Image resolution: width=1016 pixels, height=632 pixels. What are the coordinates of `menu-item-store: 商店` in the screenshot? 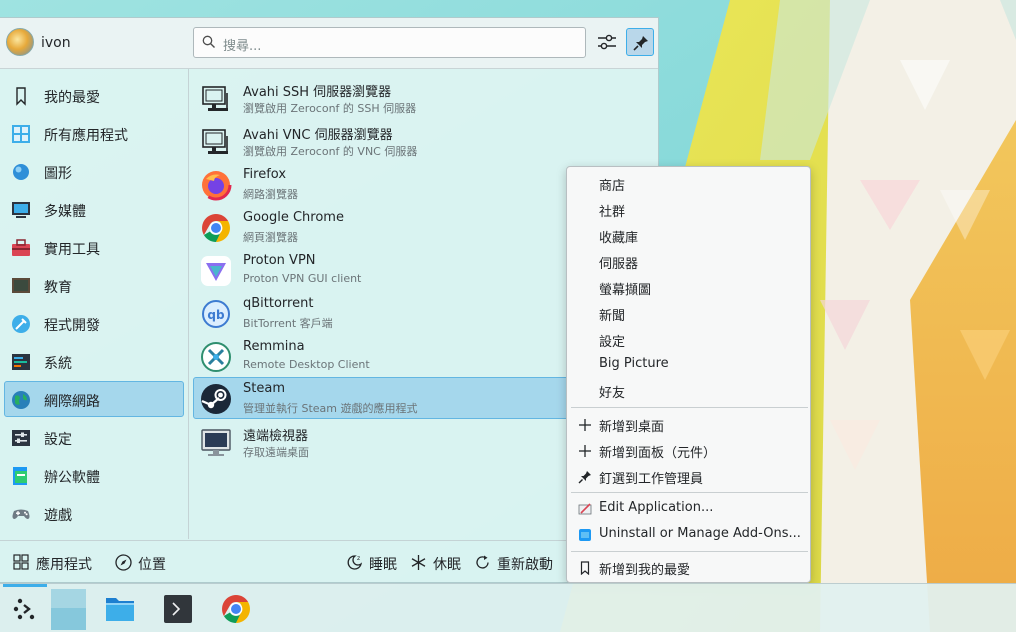 It's located at (688, 184).